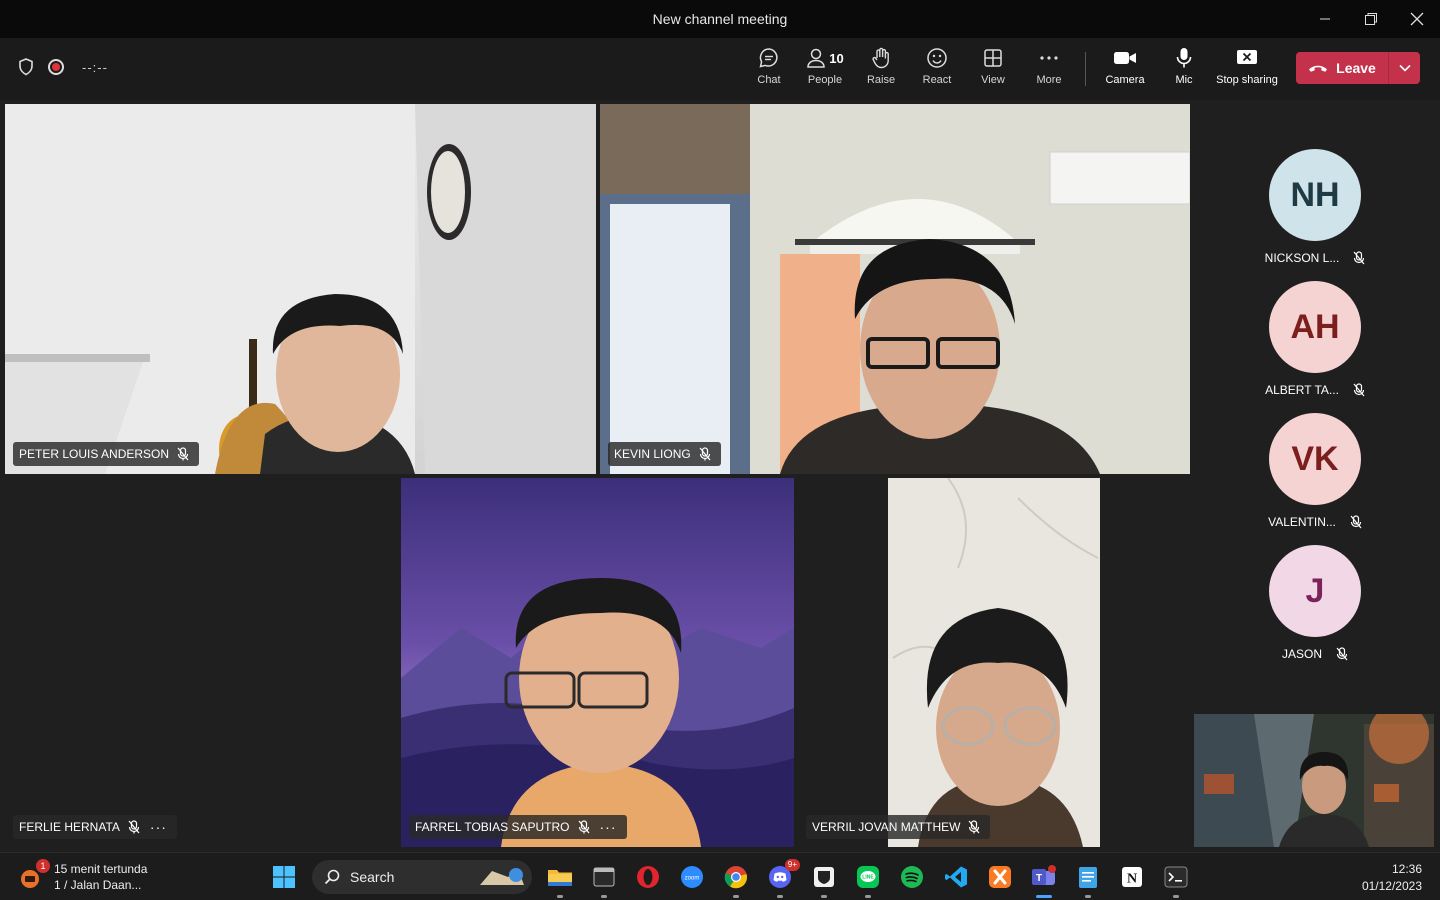 Image resolution: width=1440 pixels, height=900 pixels. I want to click on video-feed-image, so click(1314, 780).